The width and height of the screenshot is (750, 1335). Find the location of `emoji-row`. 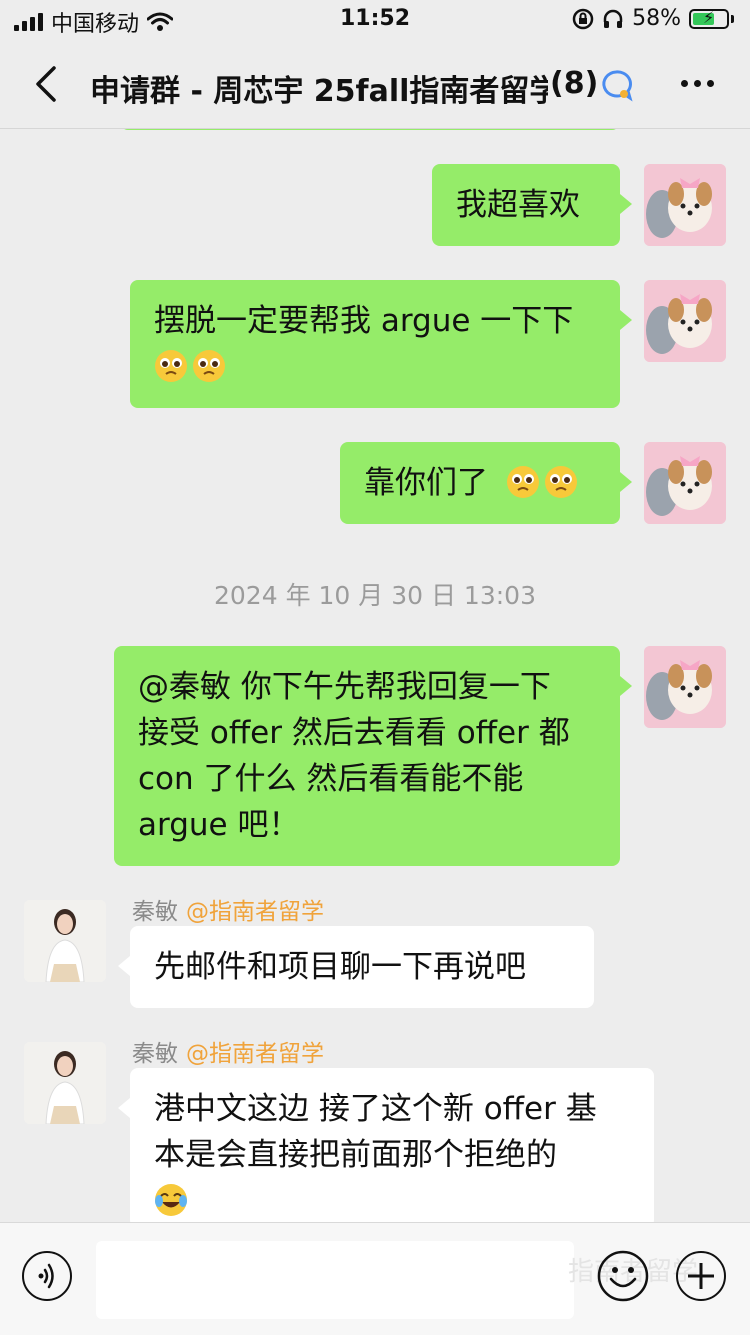

emoji-row is located at coordinates (375, 367).